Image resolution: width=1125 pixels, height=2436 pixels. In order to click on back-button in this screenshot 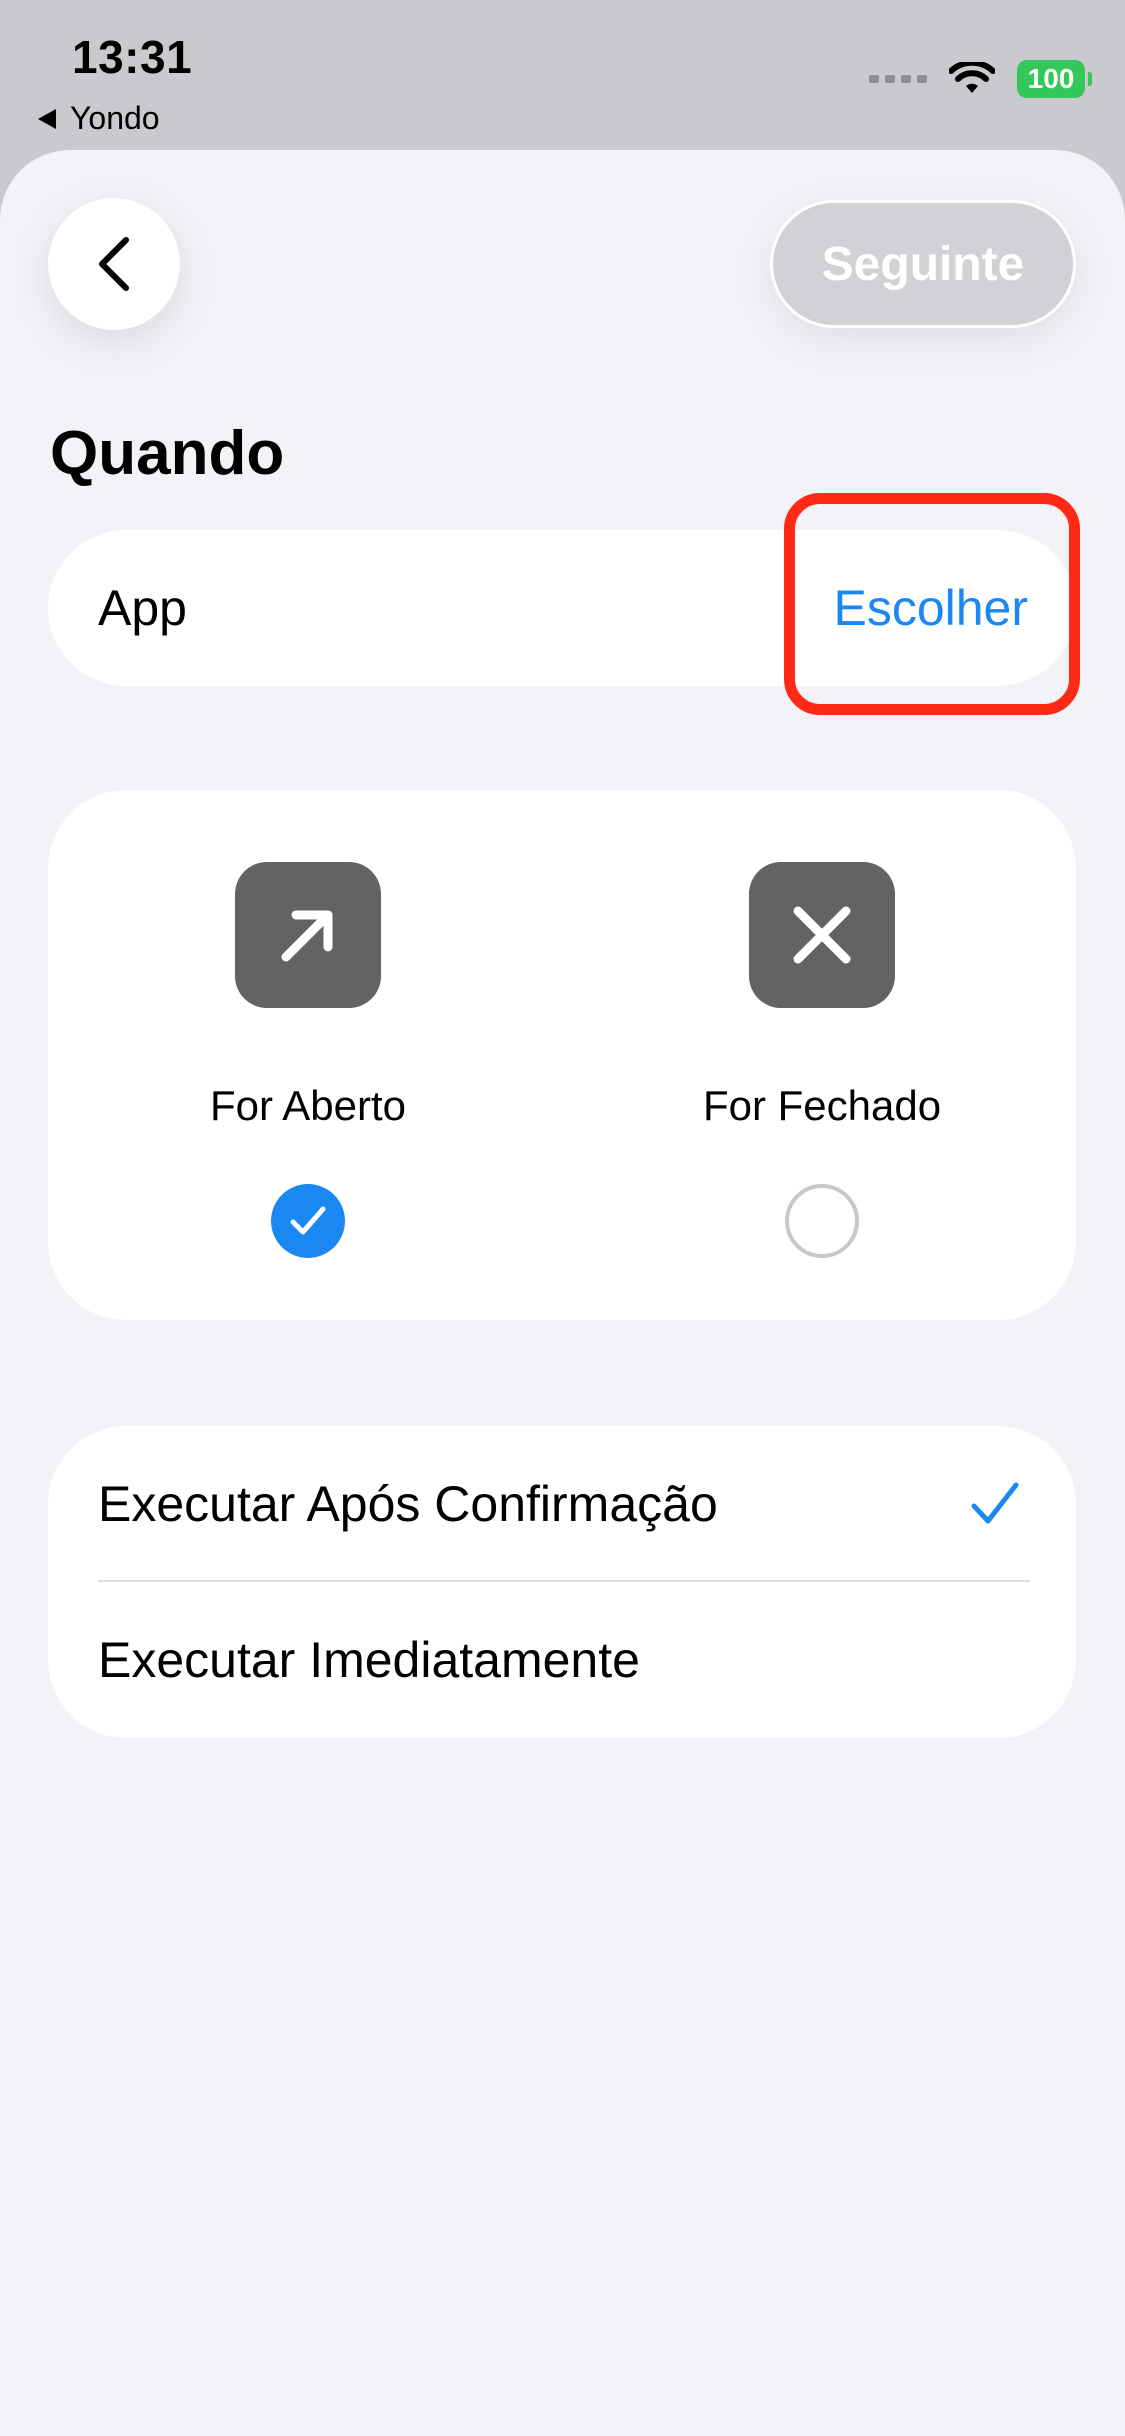, I will do `click(114, 264)`.